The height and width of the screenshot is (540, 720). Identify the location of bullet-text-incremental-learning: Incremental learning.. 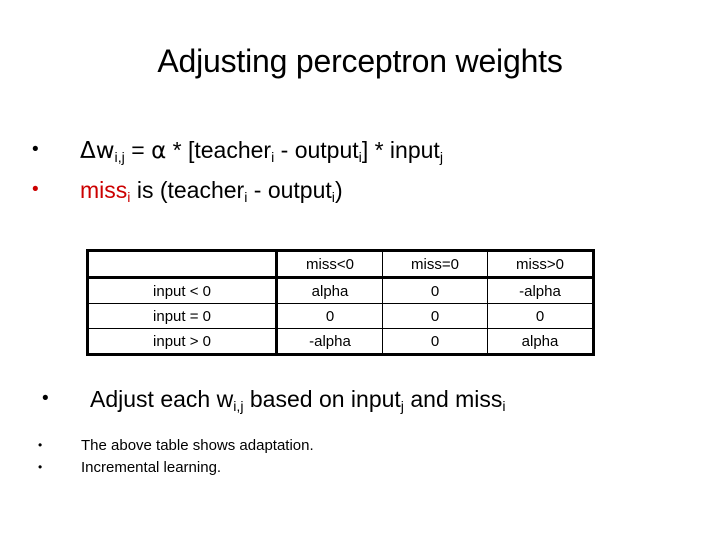
(151, 467).